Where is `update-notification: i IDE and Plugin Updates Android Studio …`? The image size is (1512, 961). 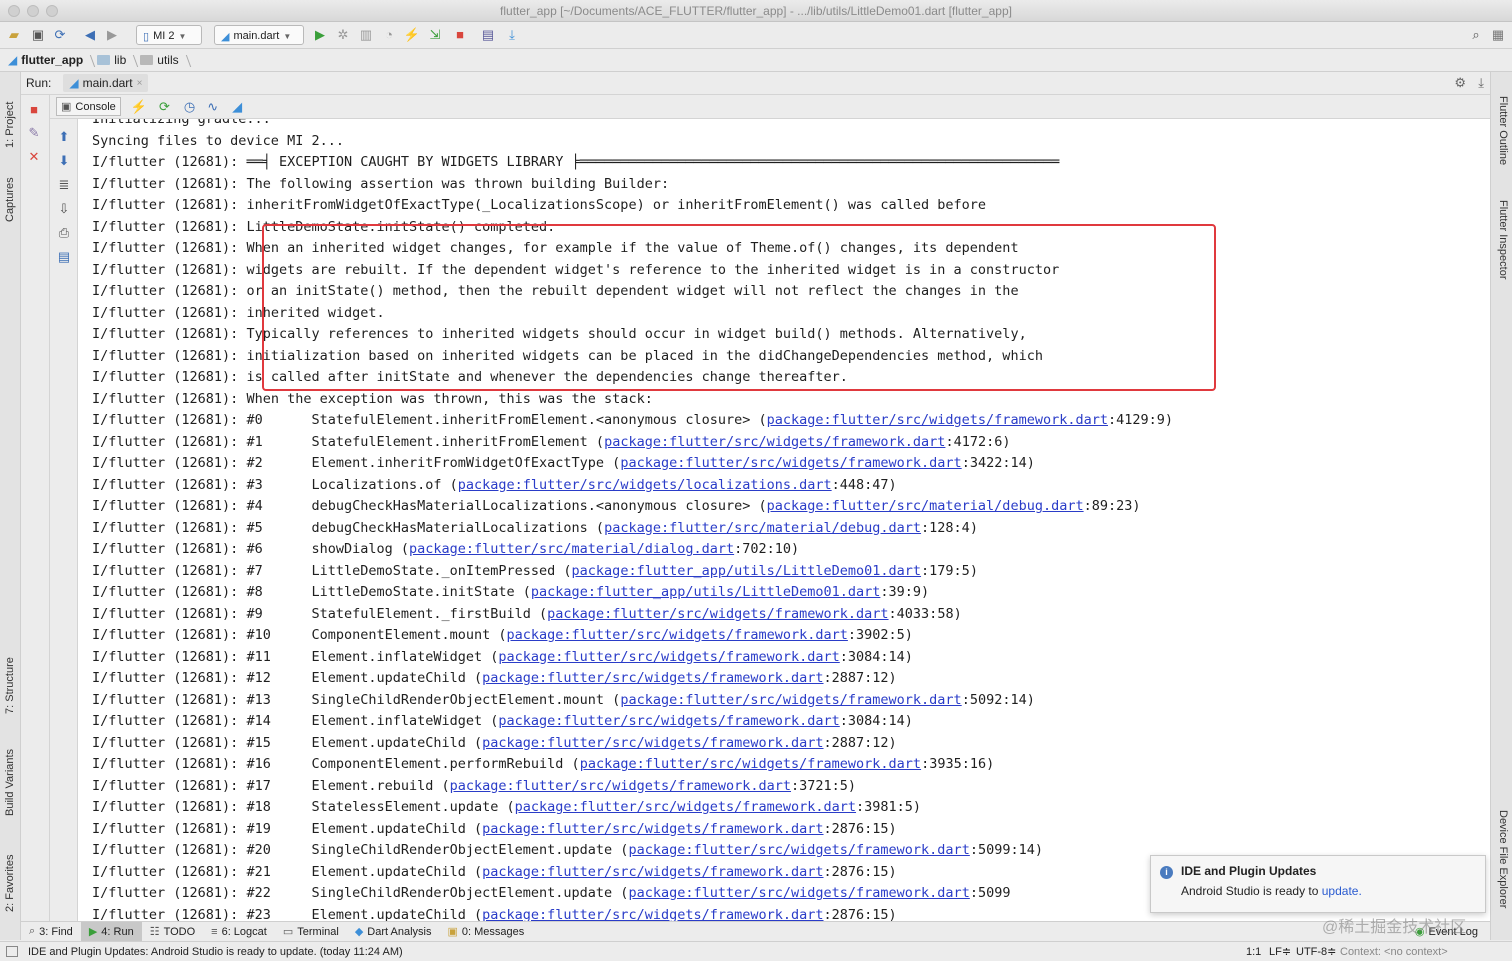 update-notification: i IDE and Plugin Updates Android Studio … is located at coordinates (1318, 884).